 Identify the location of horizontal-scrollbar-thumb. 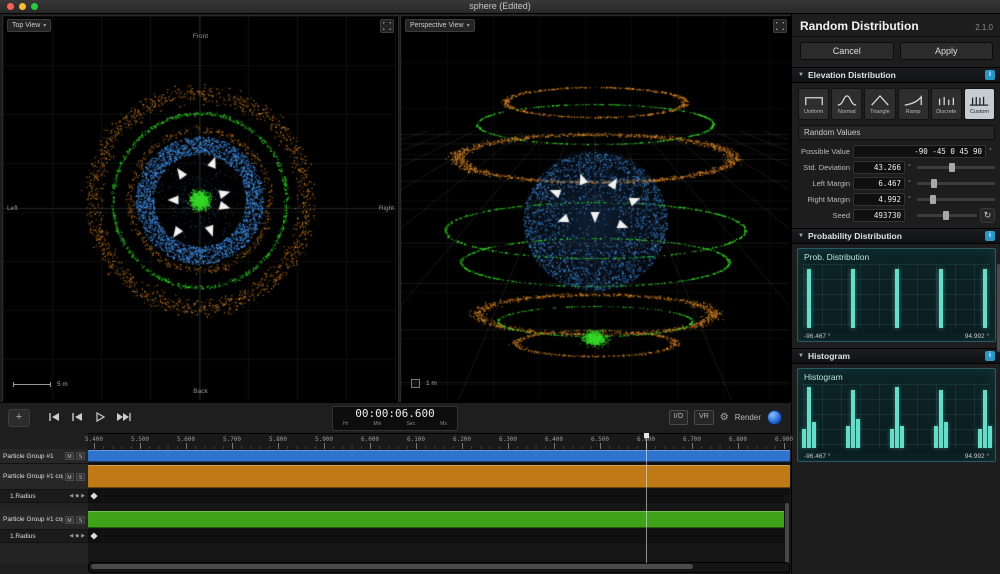
(392, 566).